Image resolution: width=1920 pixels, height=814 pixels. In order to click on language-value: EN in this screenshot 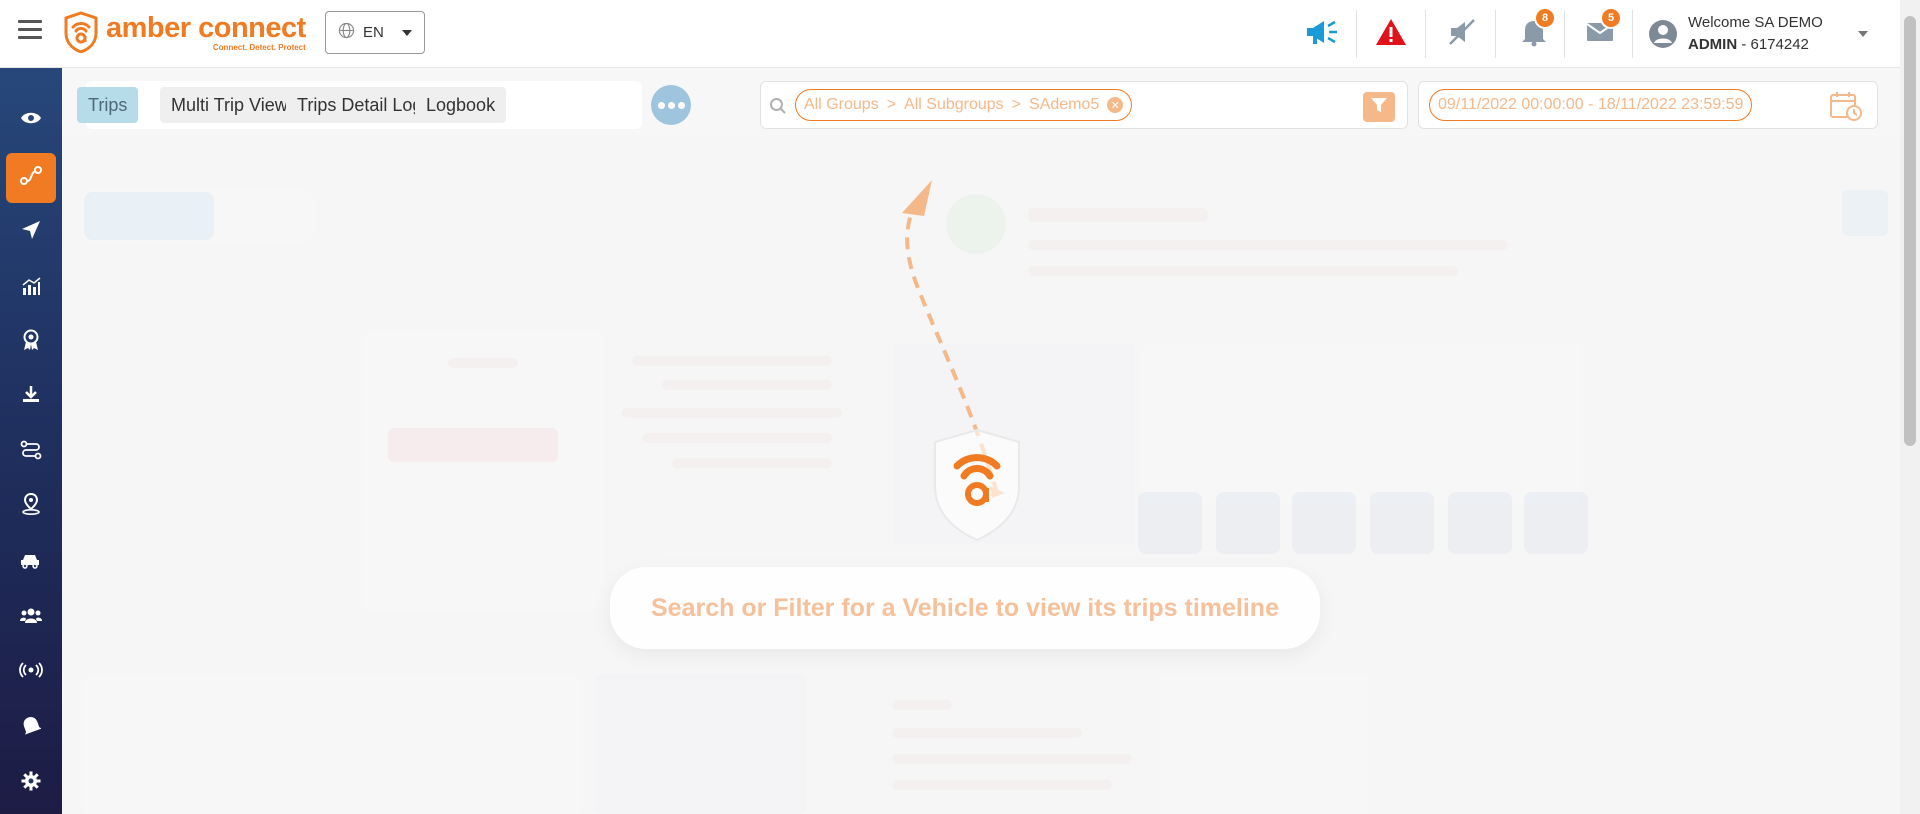, I will do `click(373, 32)`.